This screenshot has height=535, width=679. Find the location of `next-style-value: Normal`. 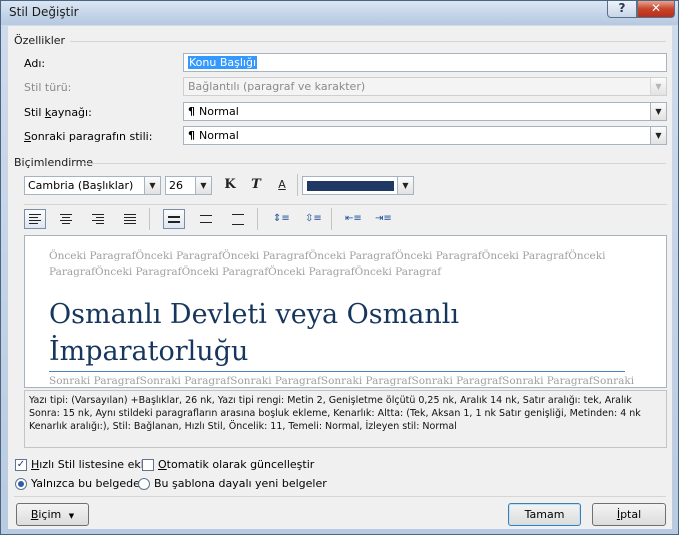

next-style-value: Normal is located at coordinates (219, 135).